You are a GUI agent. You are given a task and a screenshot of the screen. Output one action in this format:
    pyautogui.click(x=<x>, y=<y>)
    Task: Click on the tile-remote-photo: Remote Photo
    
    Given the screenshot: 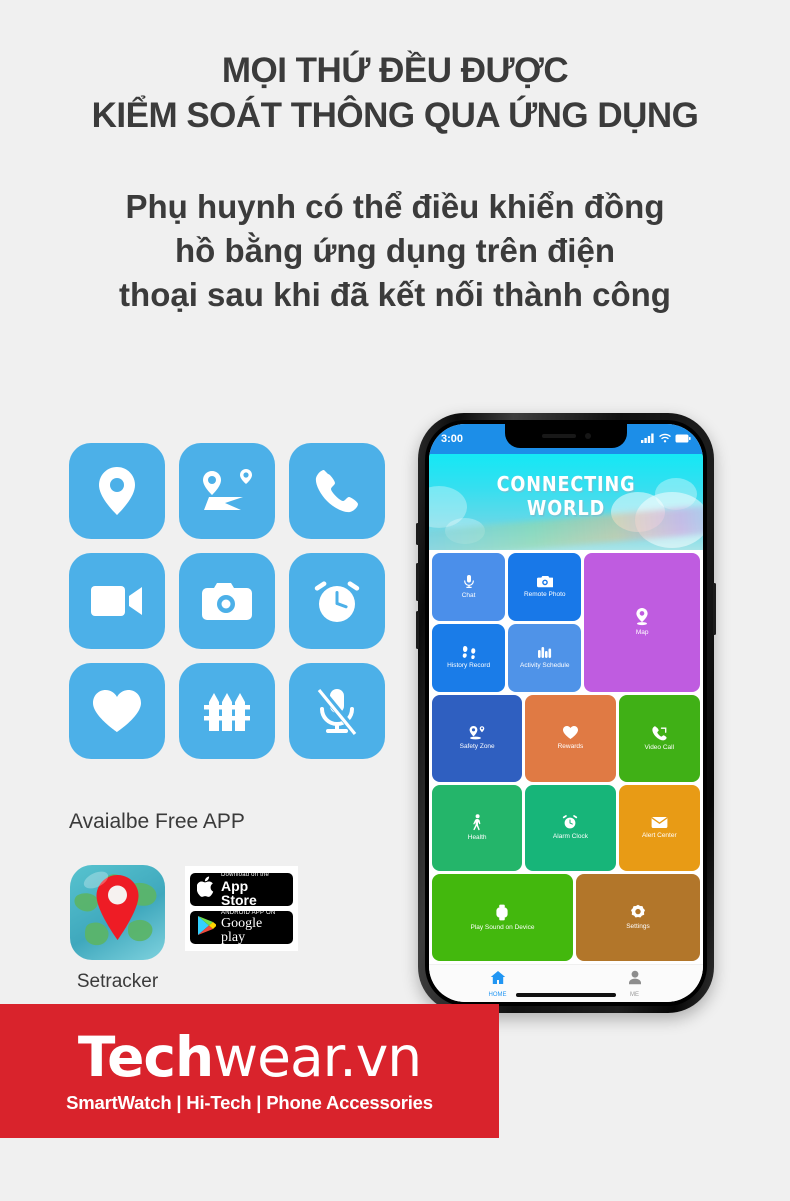 What is the action you would take?
    pyautogui.click(x=545, y=587)
    